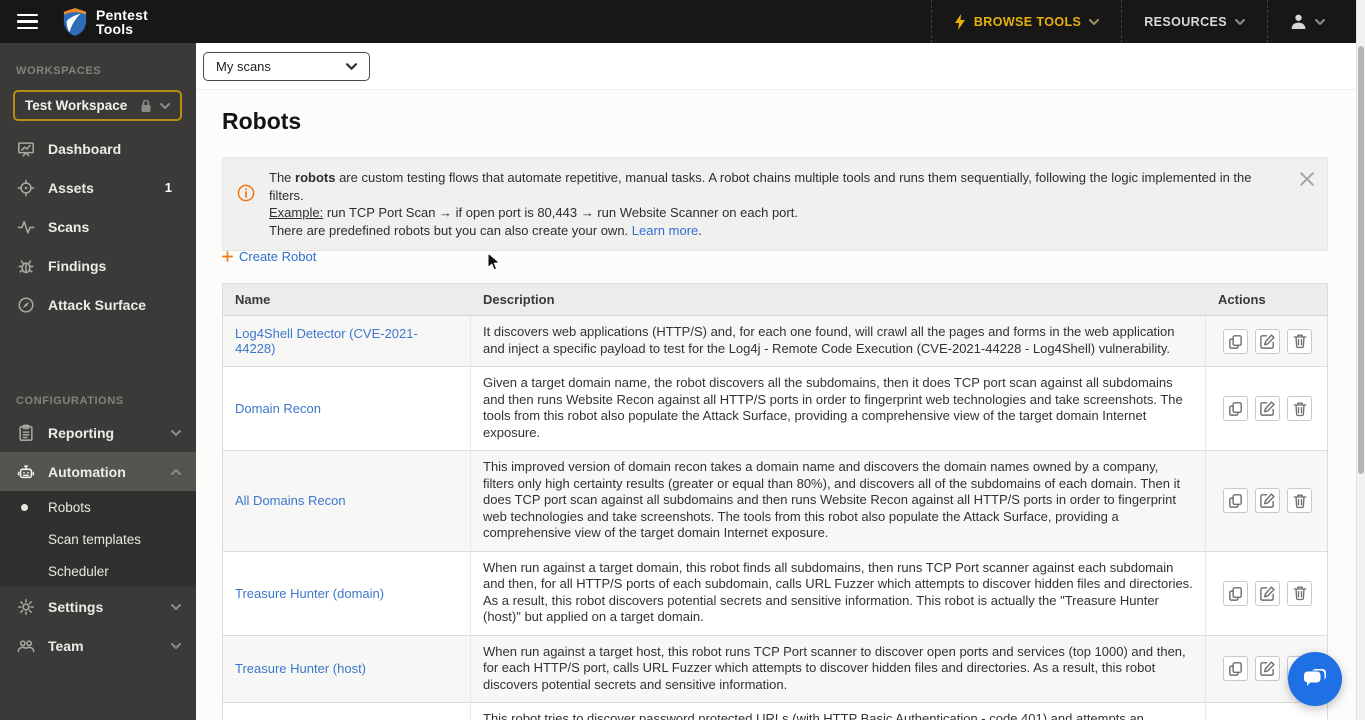 This screenshot has height=720, width=1365. I want to click on user-menu, so click(1307, 21).